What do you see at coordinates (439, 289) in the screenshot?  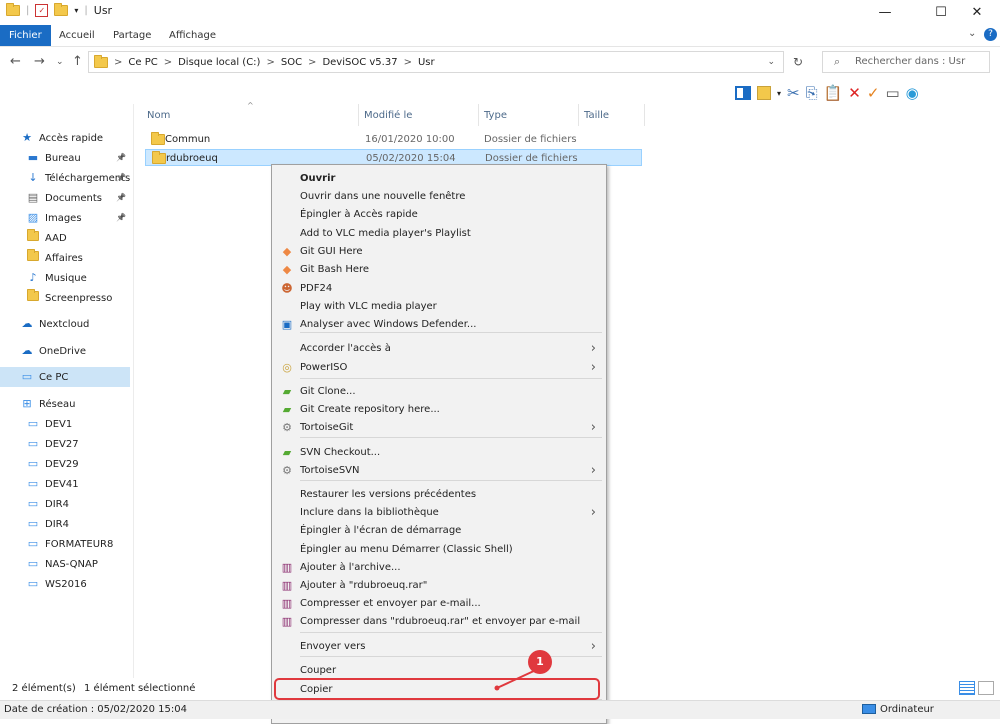 I see `menu-item-pdf24: ☻ PDF24` at bounding box center [439, 289].